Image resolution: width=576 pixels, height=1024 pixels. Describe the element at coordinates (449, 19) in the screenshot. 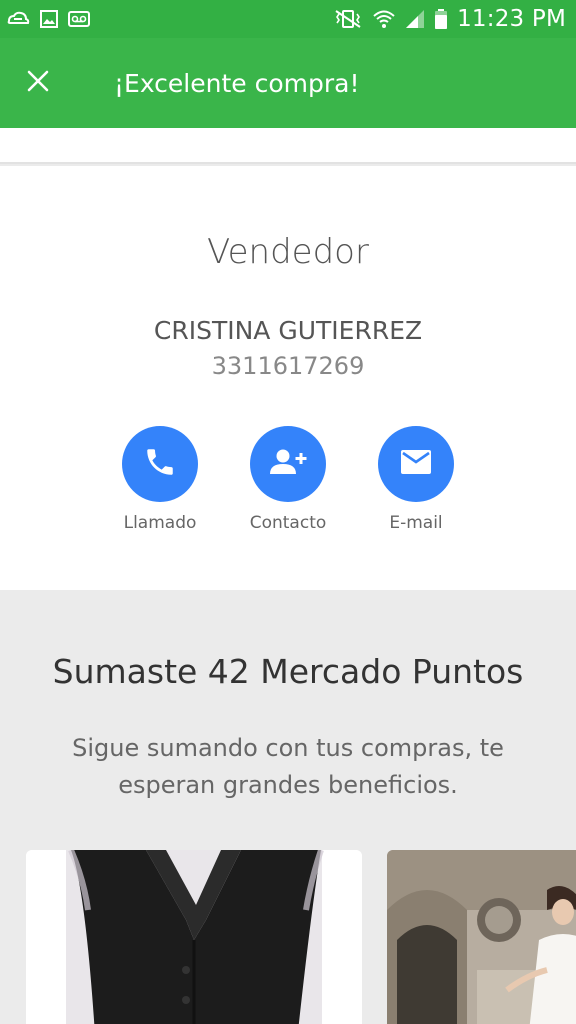

I see `status-right-icons: 11:23 PM` at that location.